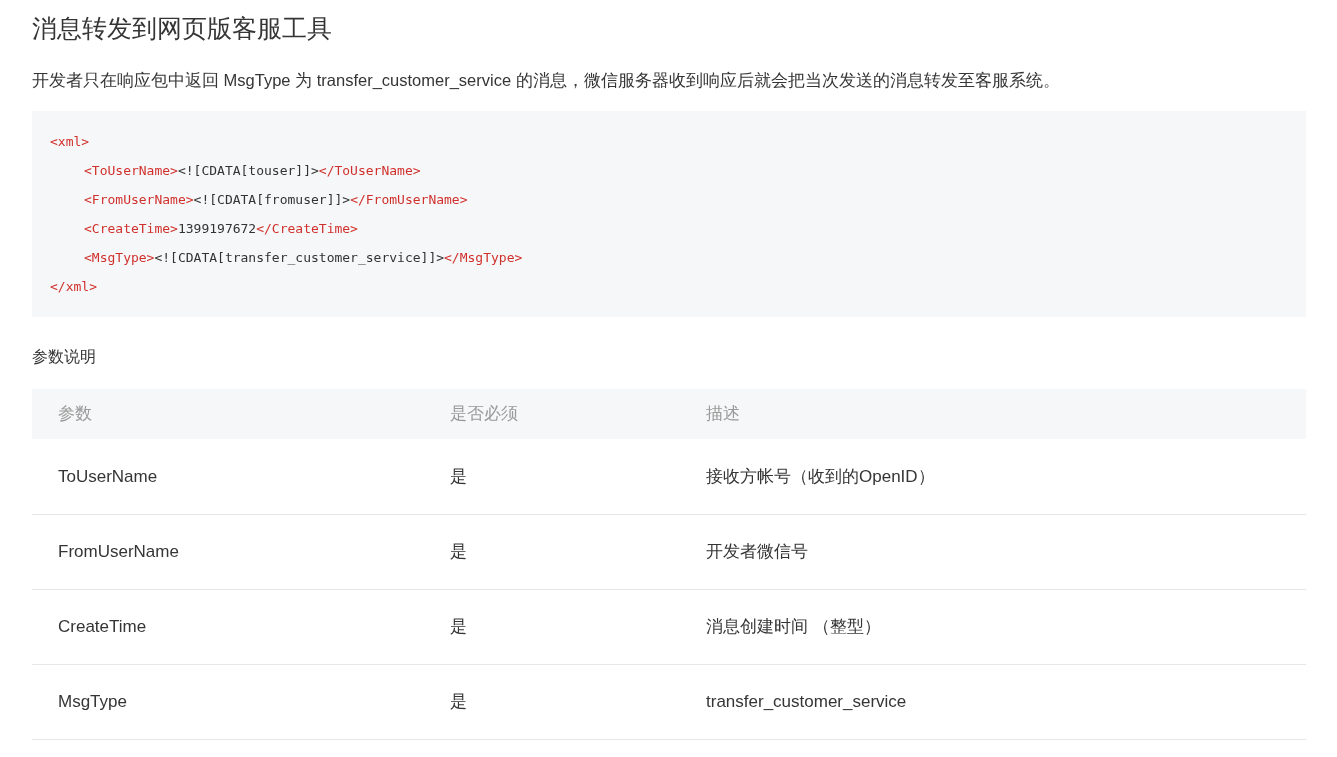 The image size is (1337, 757). What do you see at coordinates (241, 551) in the screenshot?
I see `table-cell: FromUserName` at bounding box center [241, 551].